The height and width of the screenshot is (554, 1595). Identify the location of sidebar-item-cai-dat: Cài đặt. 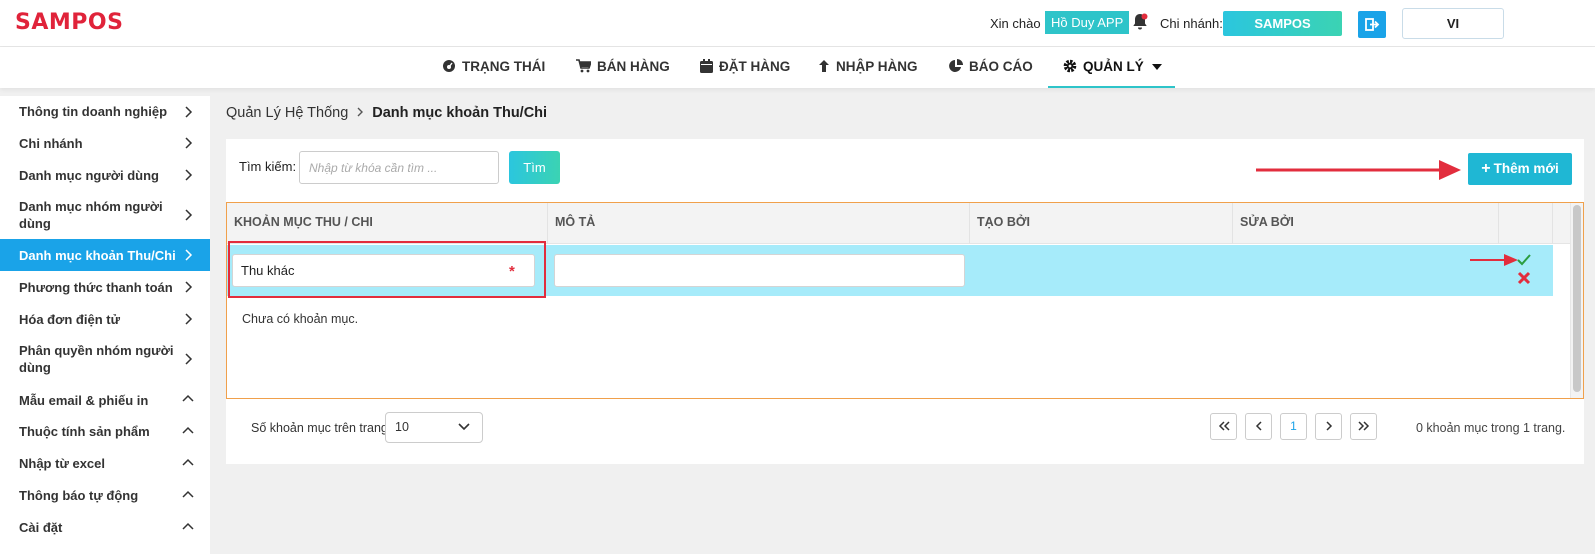
(105, 527).